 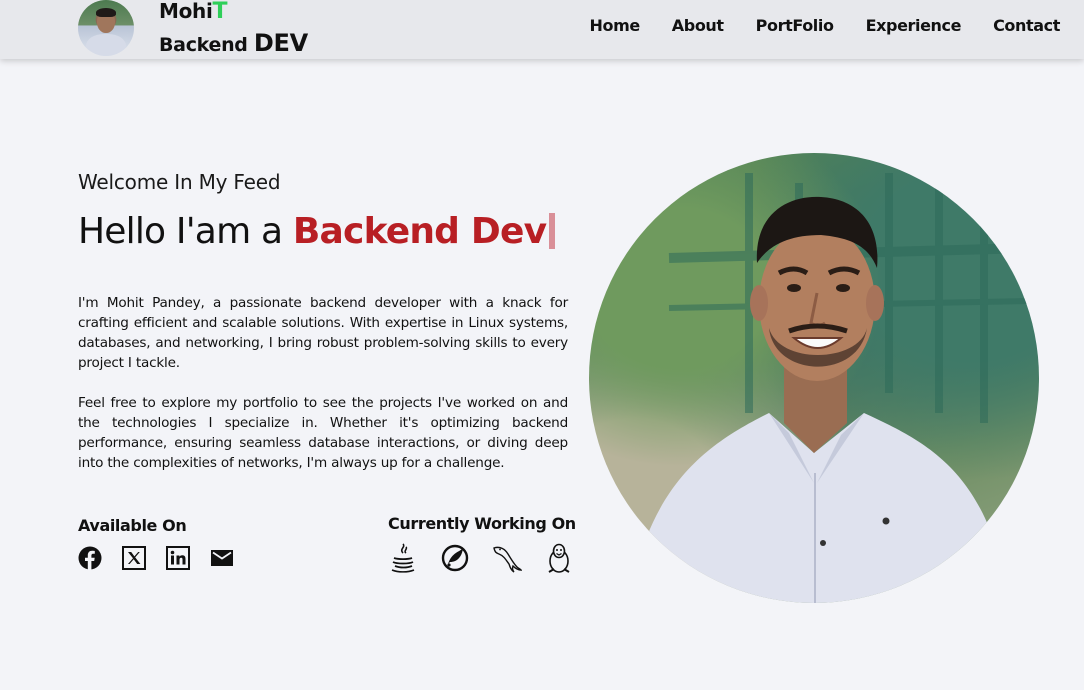 I want to click on tech-stack, so click(x=481, y=558).